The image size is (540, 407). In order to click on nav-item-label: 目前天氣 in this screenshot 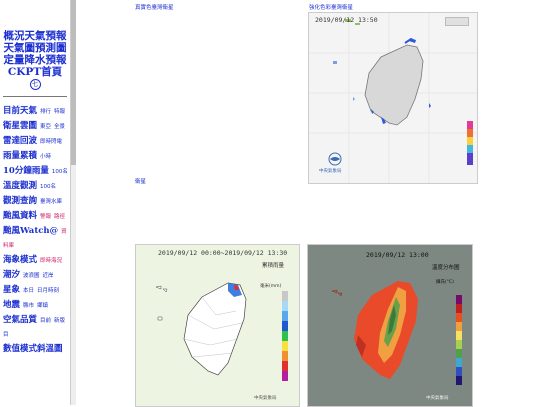, I will do `click(20, 111)`.